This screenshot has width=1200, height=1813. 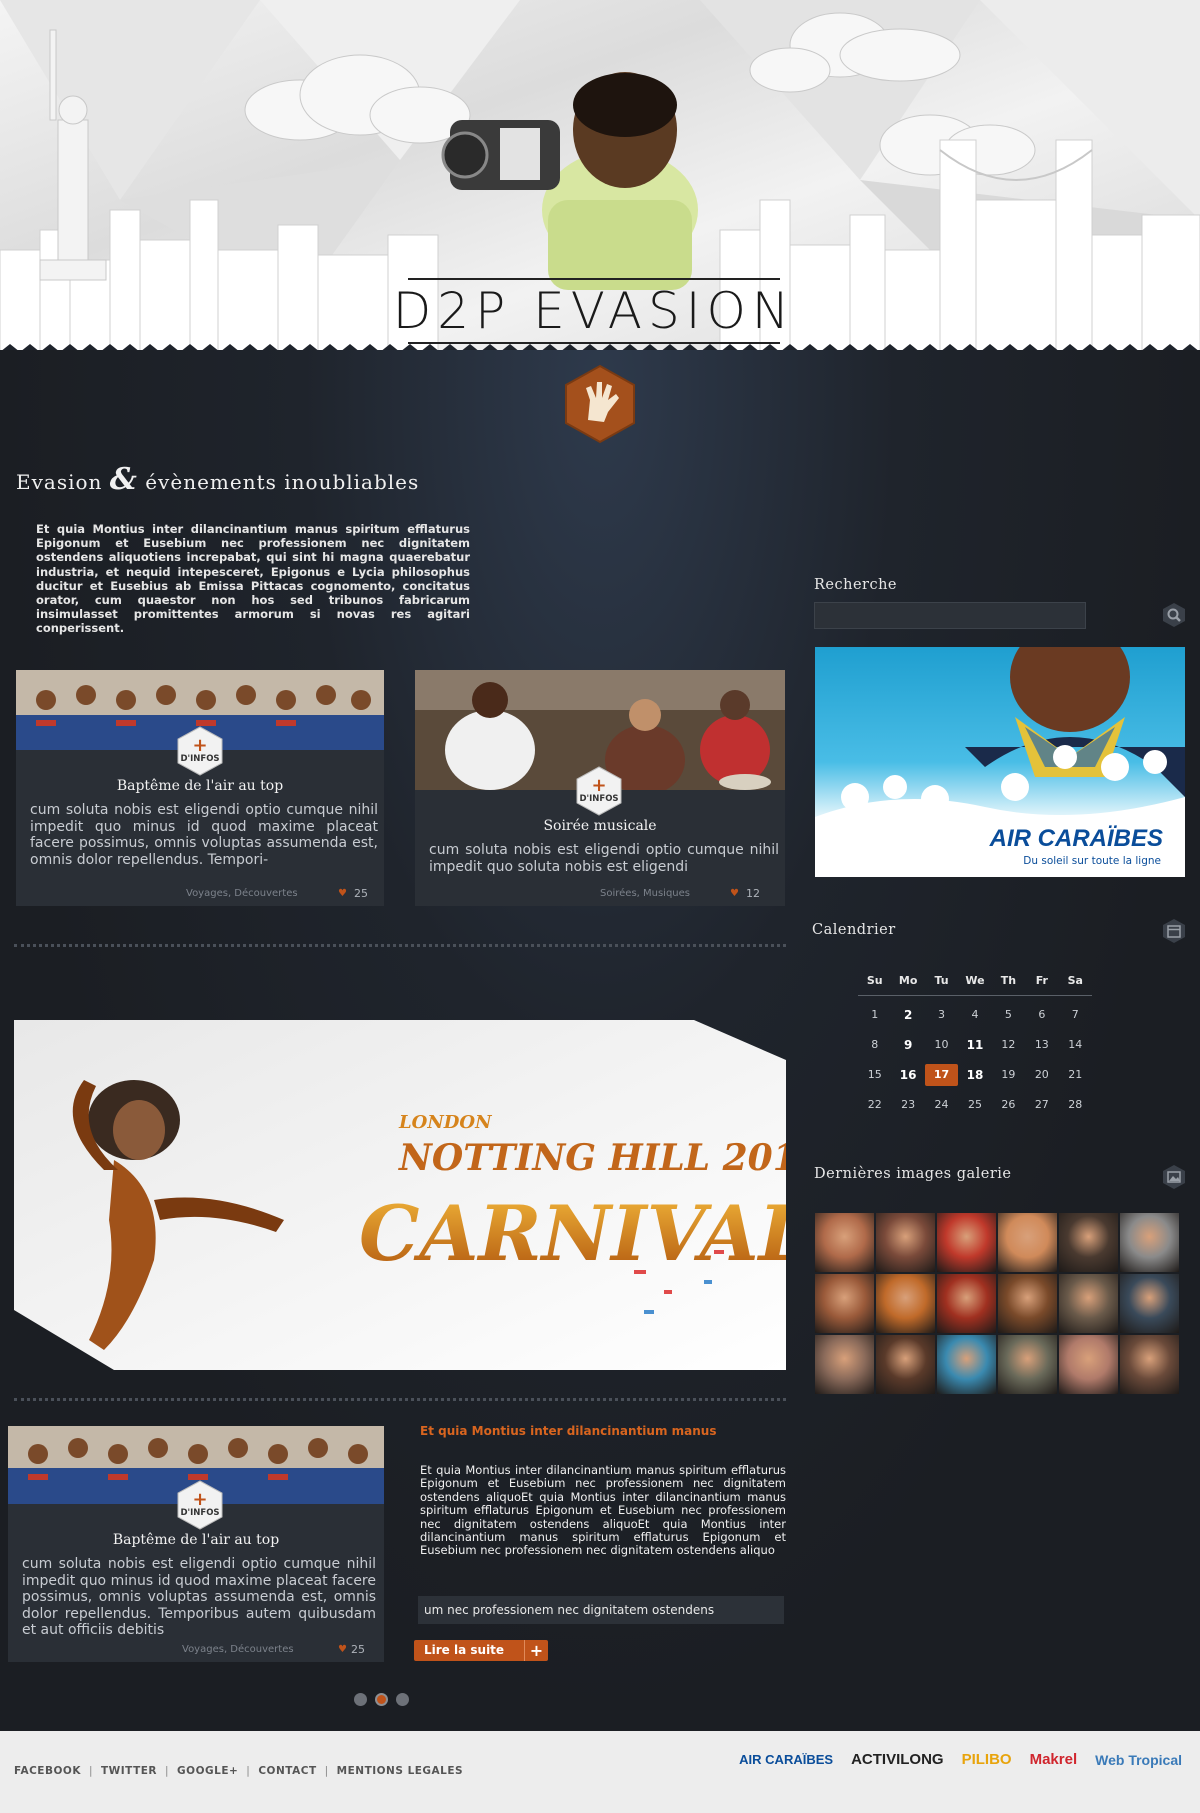 I want to click on hand-logo-icon, so click(x=600, y=404).